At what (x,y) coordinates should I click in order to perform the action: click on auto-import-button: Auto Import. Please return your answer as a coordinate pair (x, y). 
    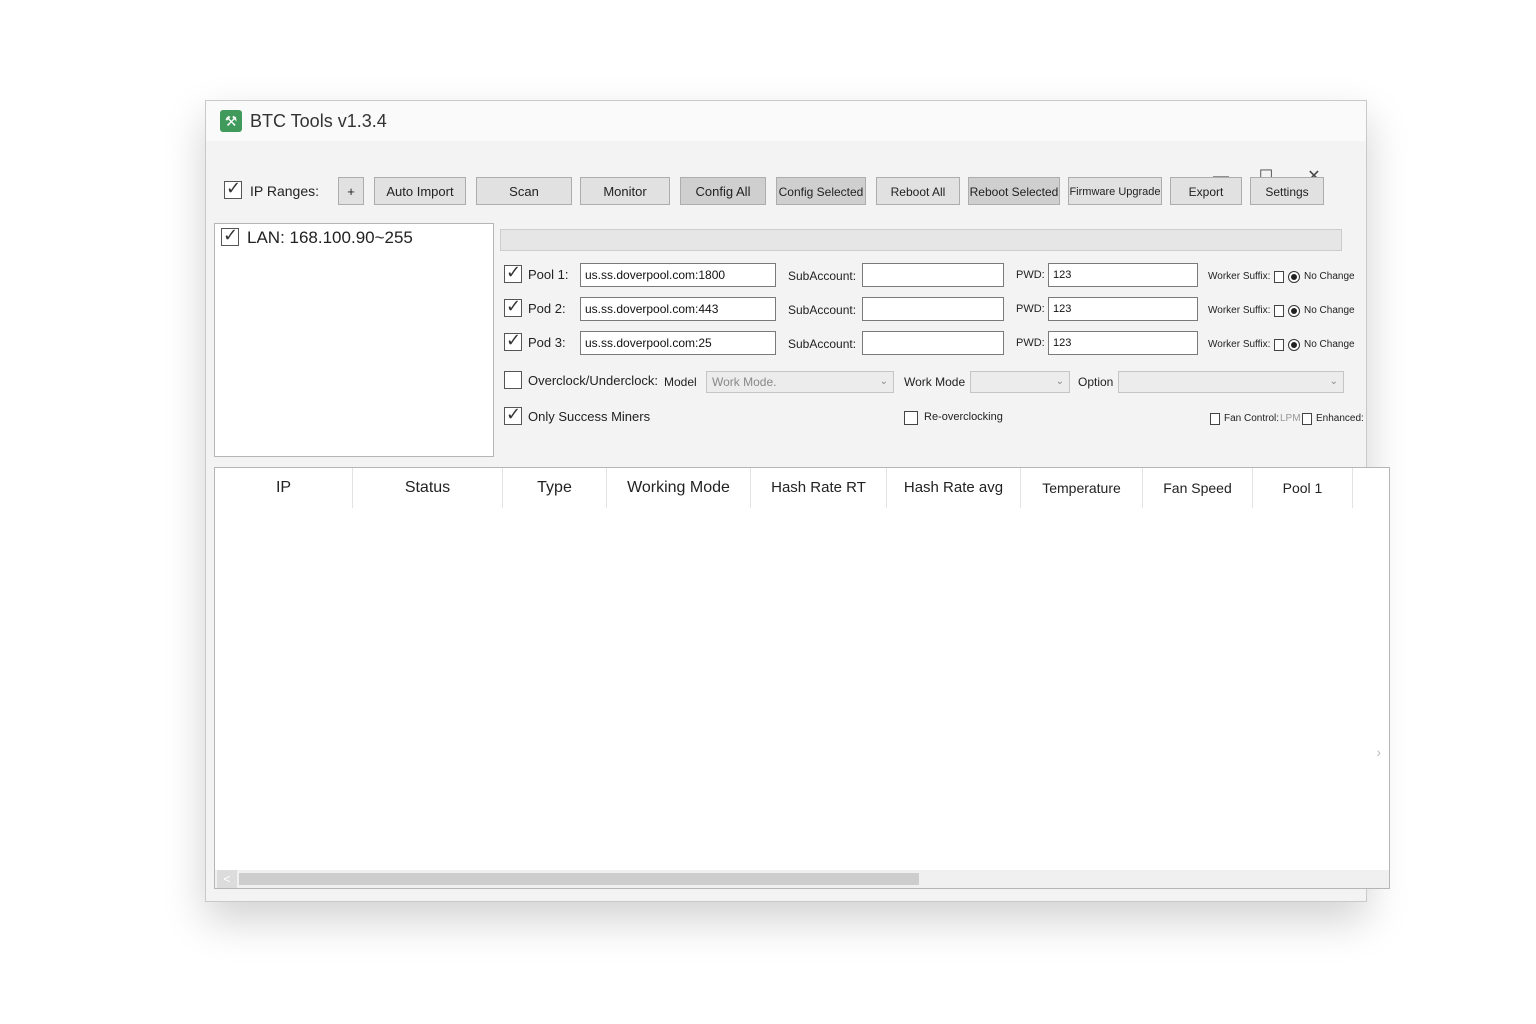
    Looking at the image, I should click on (420, 191).